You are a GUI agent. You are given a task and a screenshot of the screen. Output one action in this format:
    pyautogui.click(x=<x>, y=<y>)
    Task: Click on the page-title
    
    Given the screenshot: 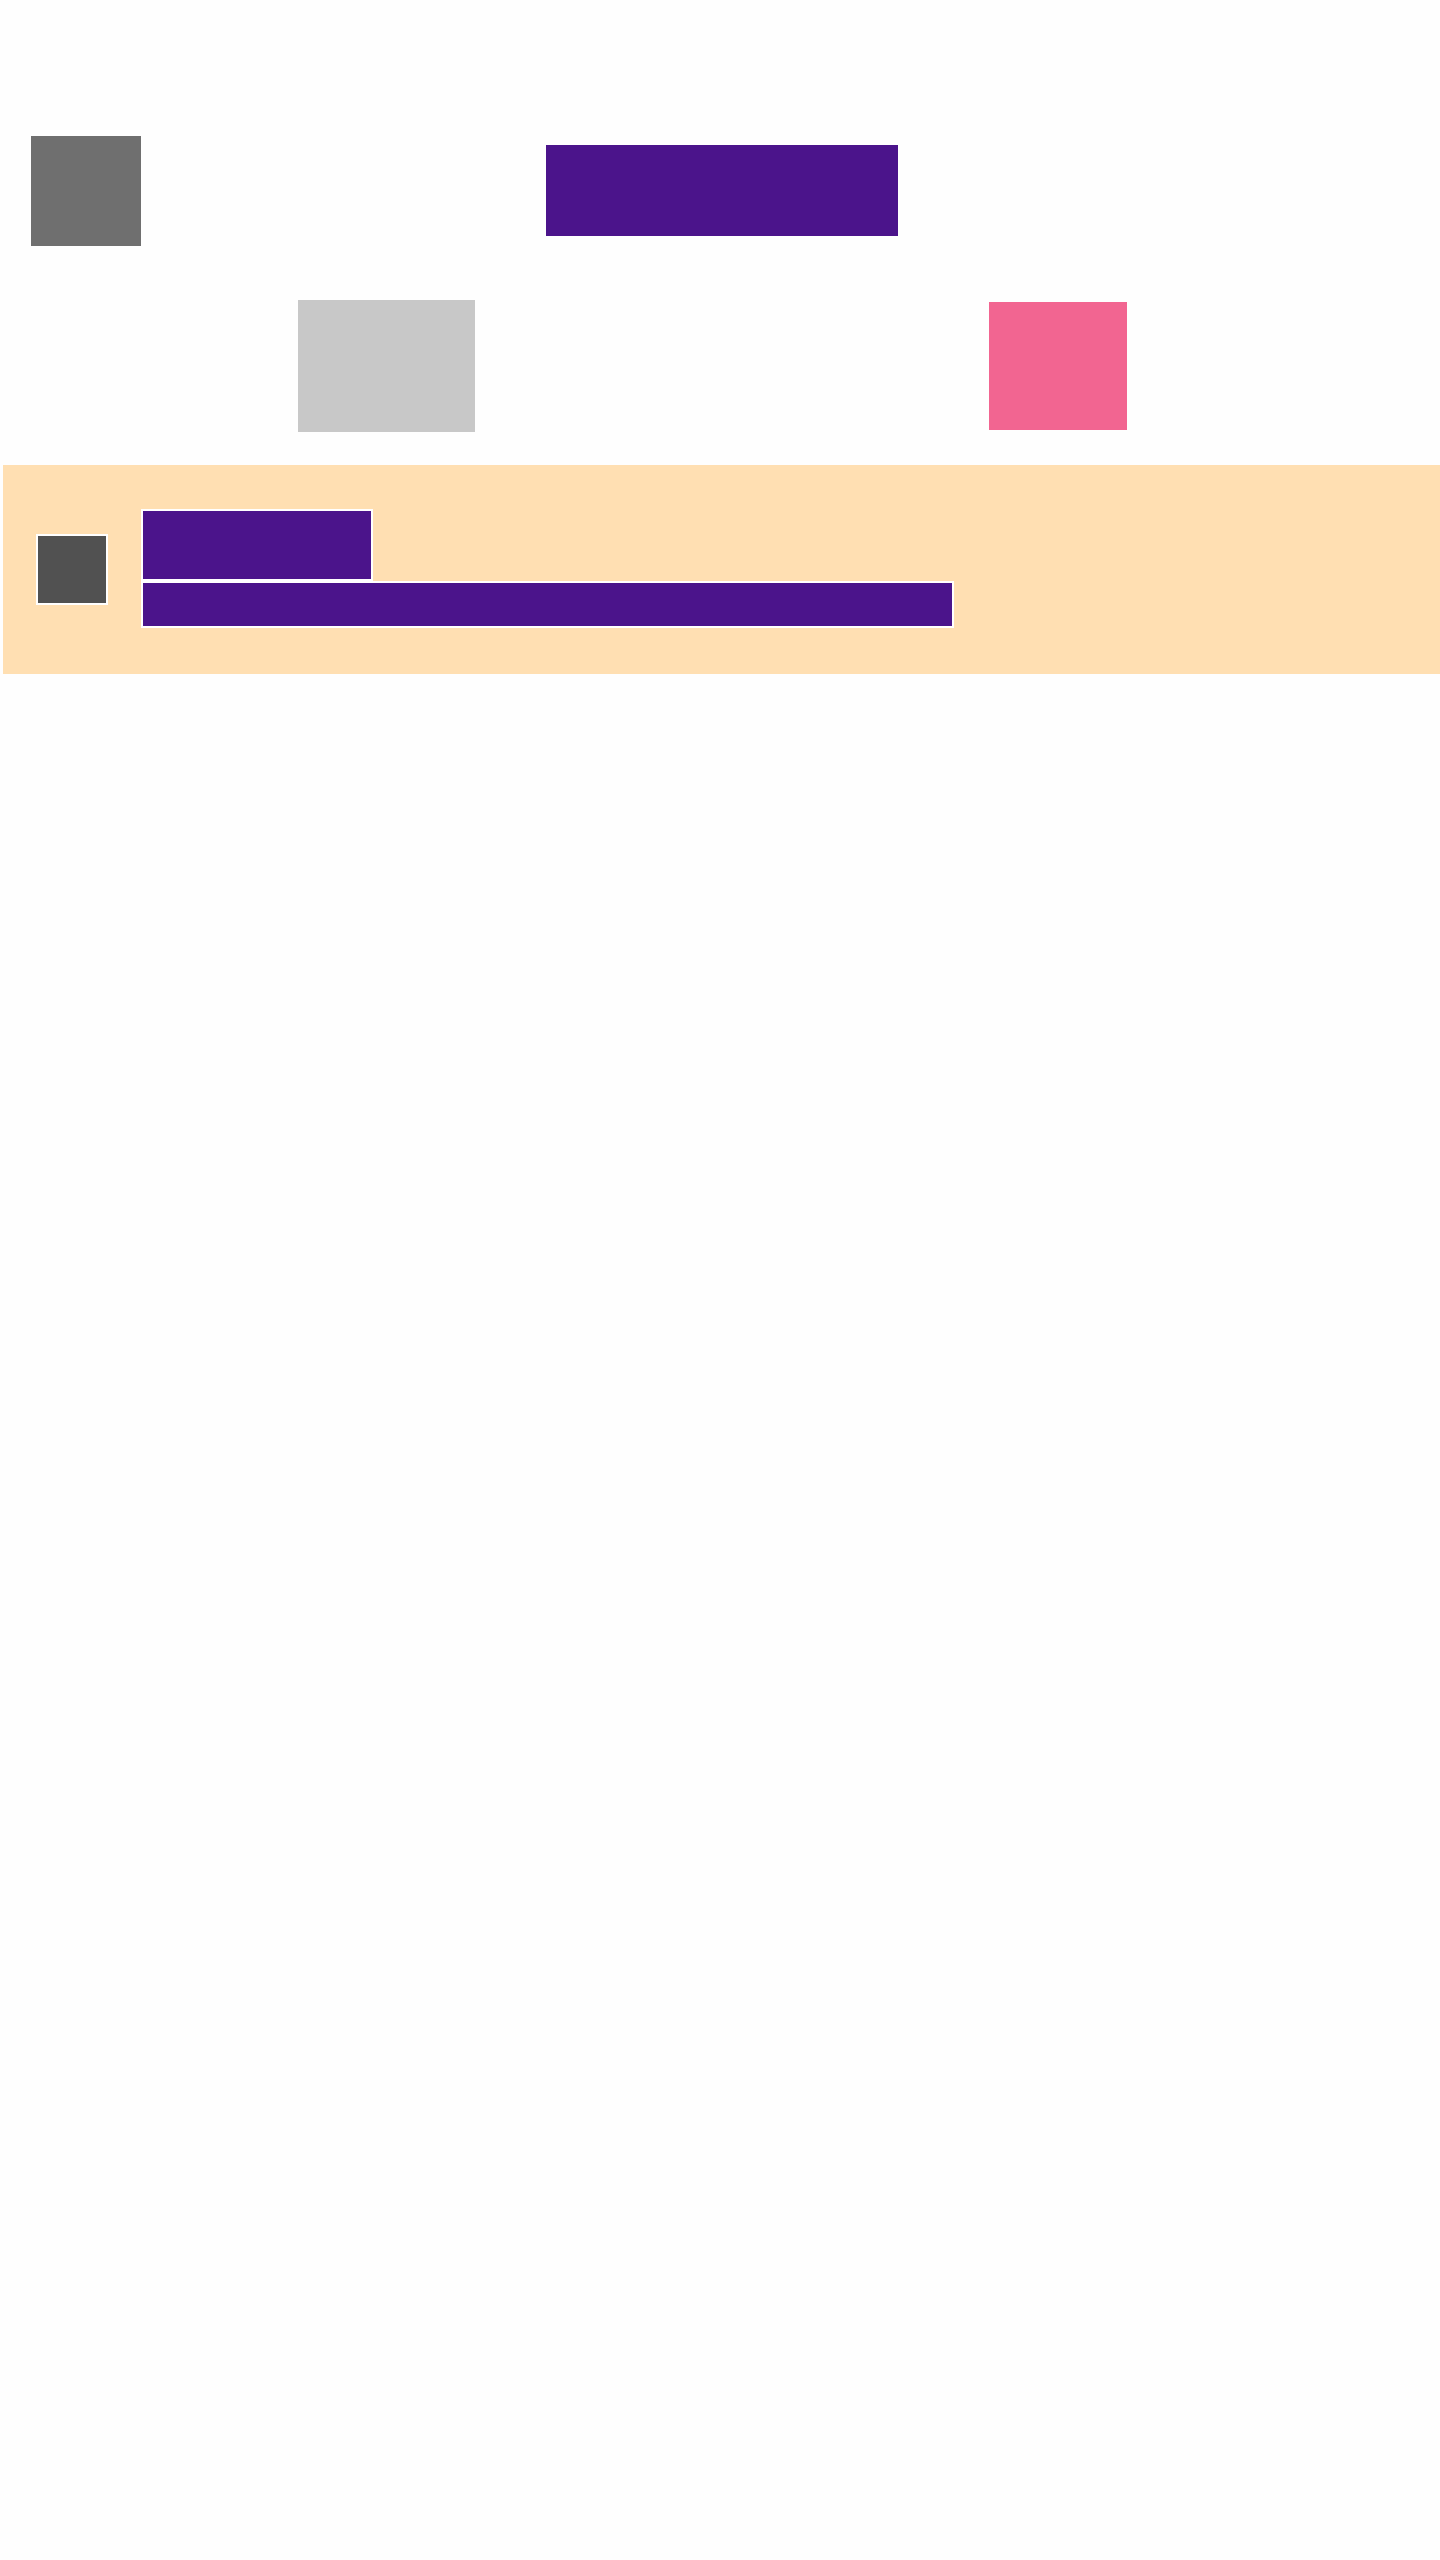 What is the action you would take?
    pyautogui.click(x=722, y=190)
    